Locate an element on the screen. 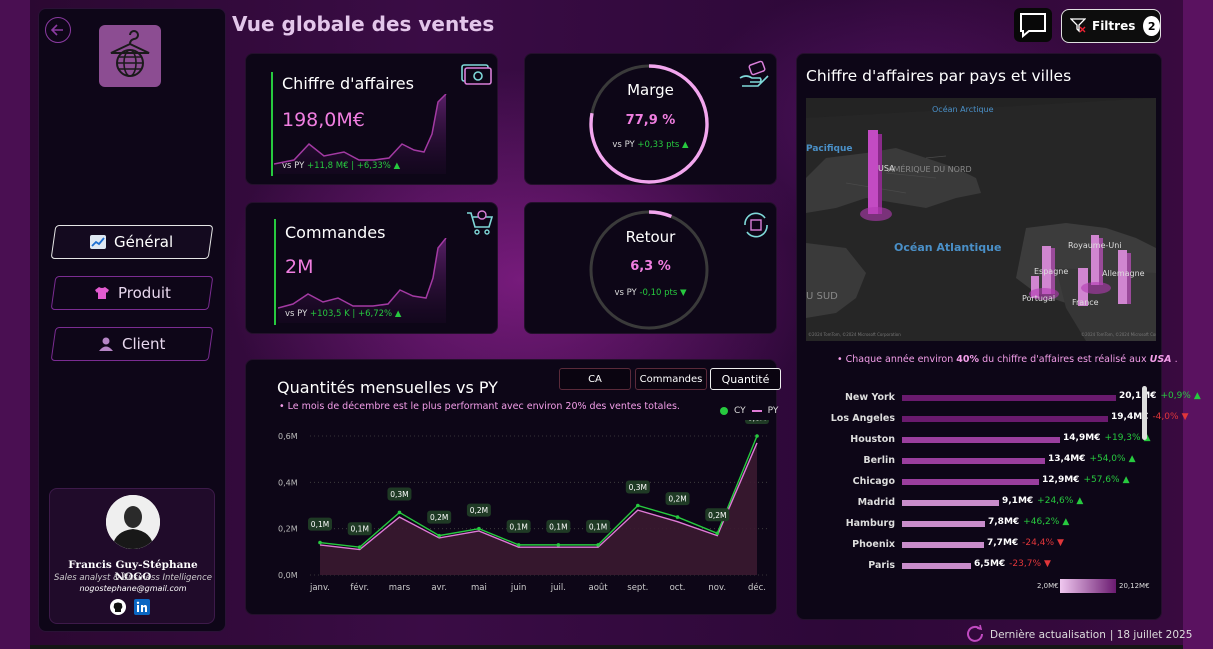  data-label: 0,3M is located at coordinates (399, 494).